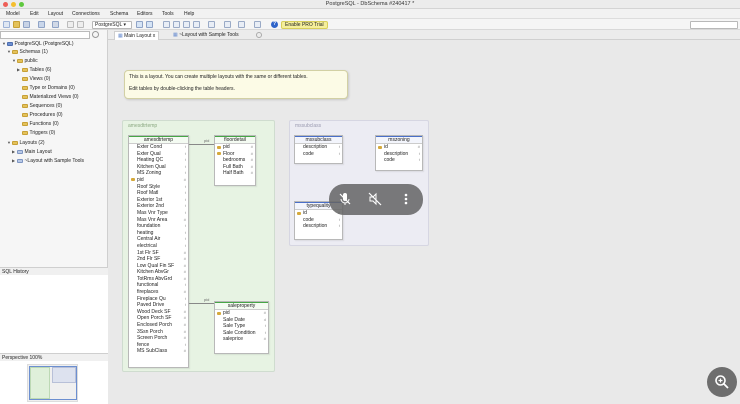 Image resolution: width=740 pixels, height=404 pixels. I want to click on column-row: Sale Date d, so click(241, 320).